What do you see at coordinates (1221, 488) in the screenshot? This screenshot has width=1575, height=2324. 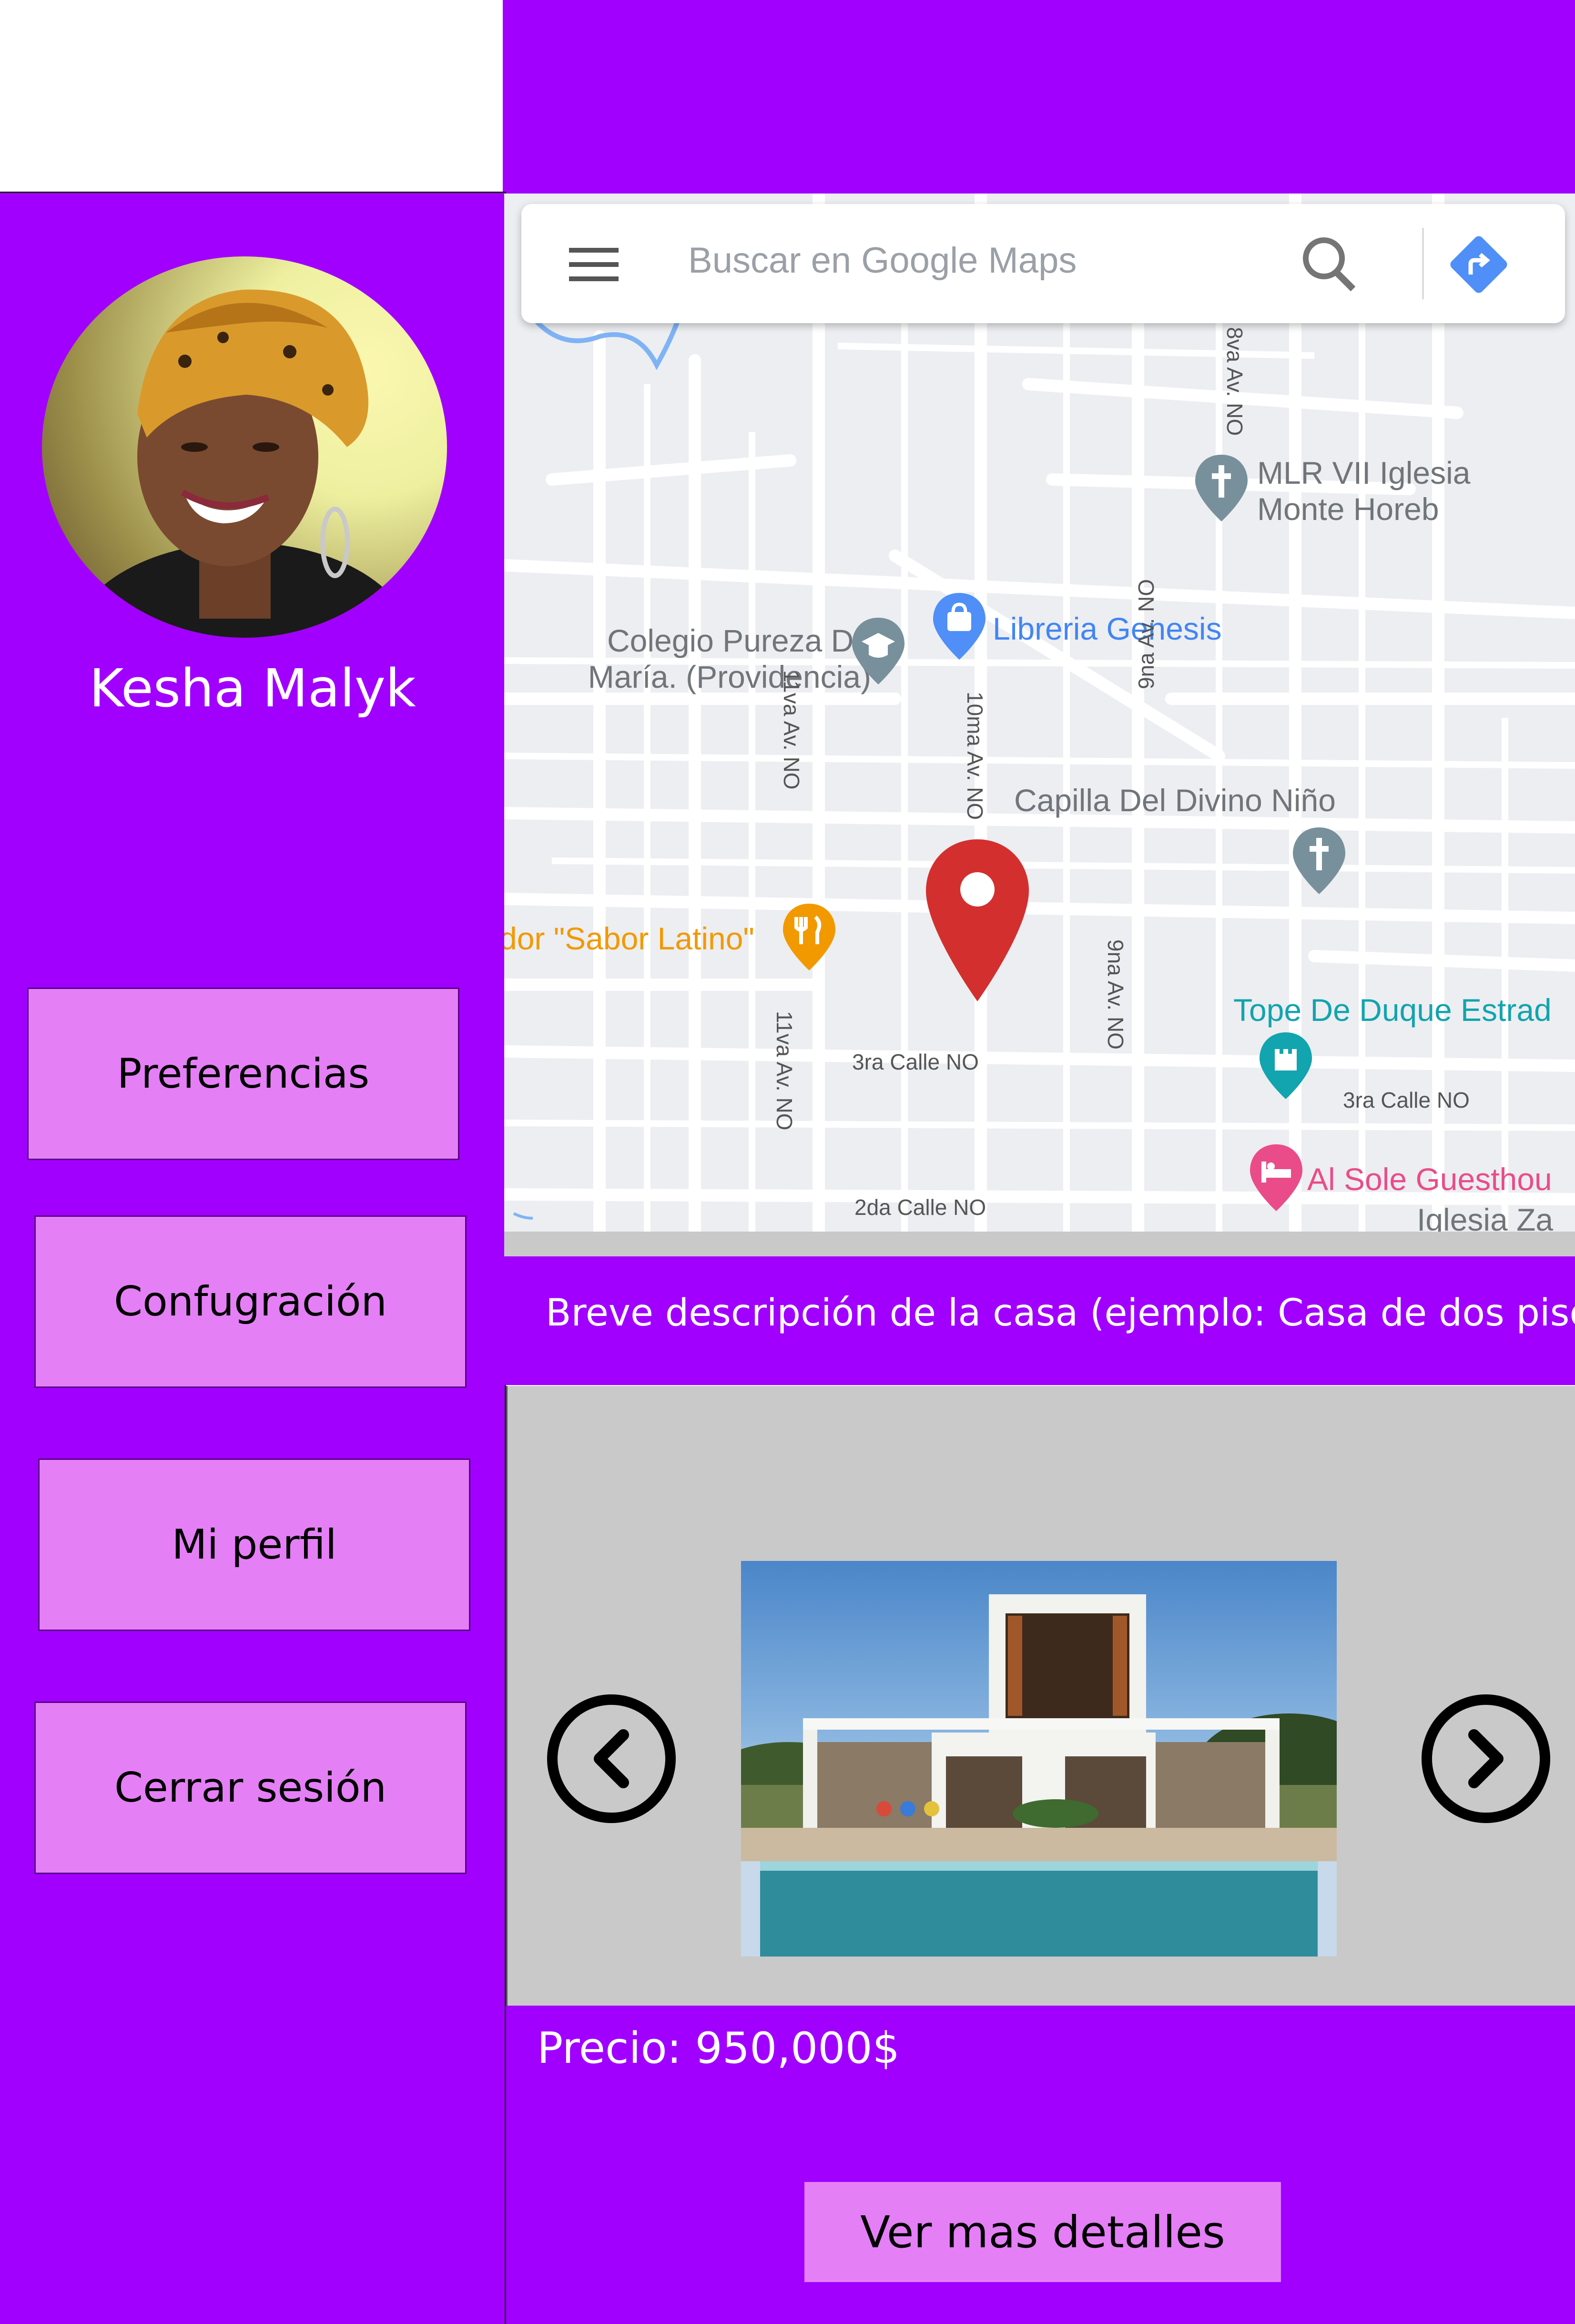 I see `church-pin-icon` at bounding box center [1221, 488].